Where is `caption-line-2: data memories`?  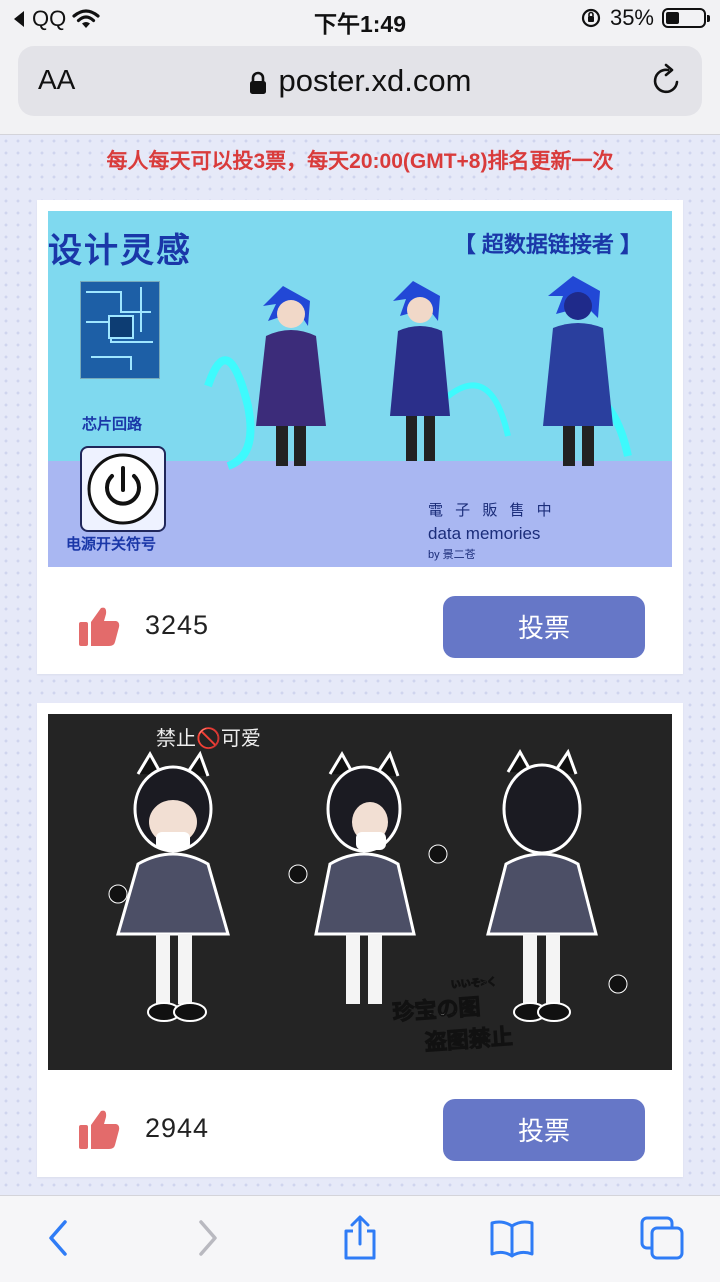
caption-line-2: data memories is located at coordinates (484, 533).